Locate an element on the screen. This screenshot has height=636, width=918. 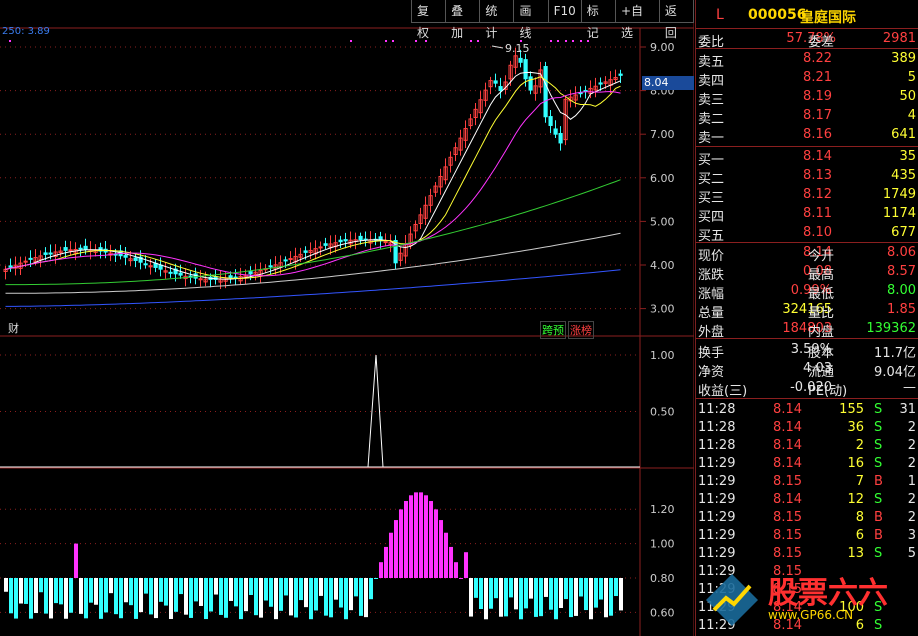
ma120-line is located at coordinates (313, 263).